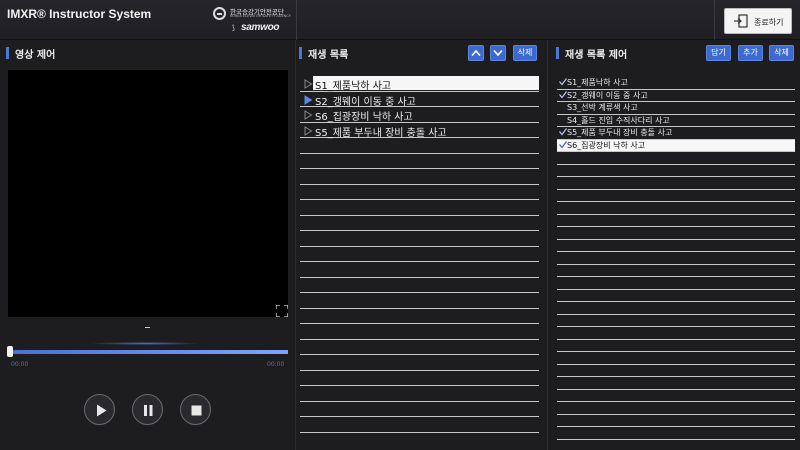 The width and height of the screenshot is (800, 450). I want to click on manage-delete-button: 삭제, so click(781, 53).